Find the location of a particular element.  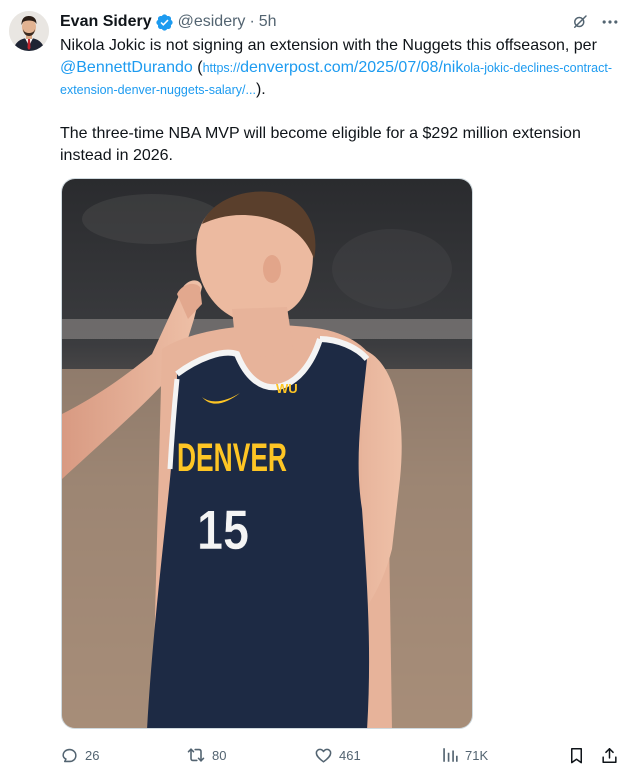

paren-open: ( is located at coordinates (197, 67).